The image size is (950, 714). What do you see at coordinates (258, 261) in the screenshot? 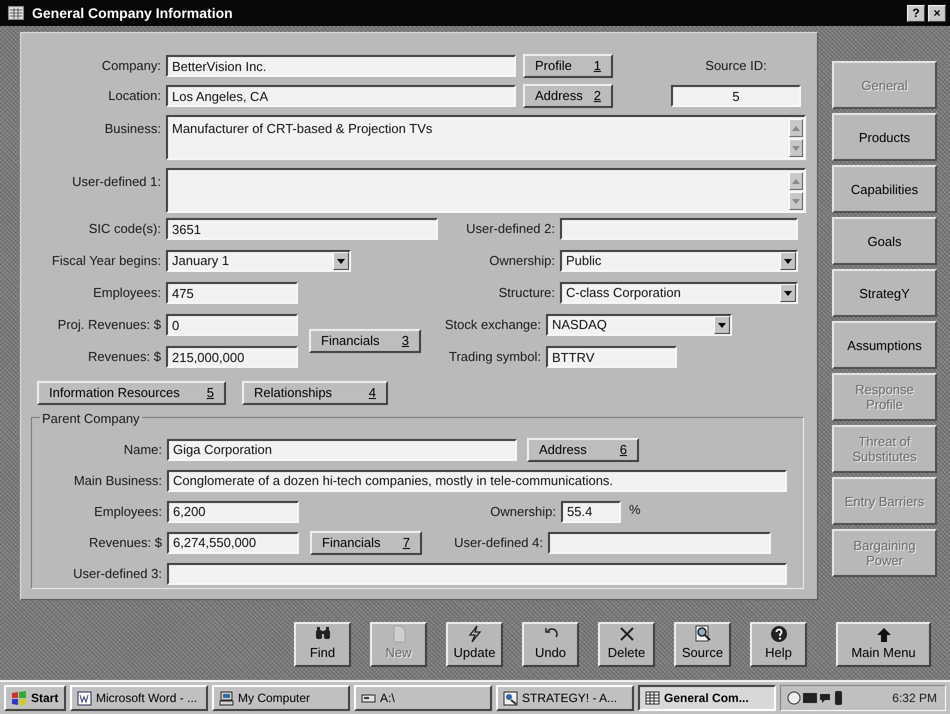
I see `dropdown: January 1` at bounding box center [258, 261].